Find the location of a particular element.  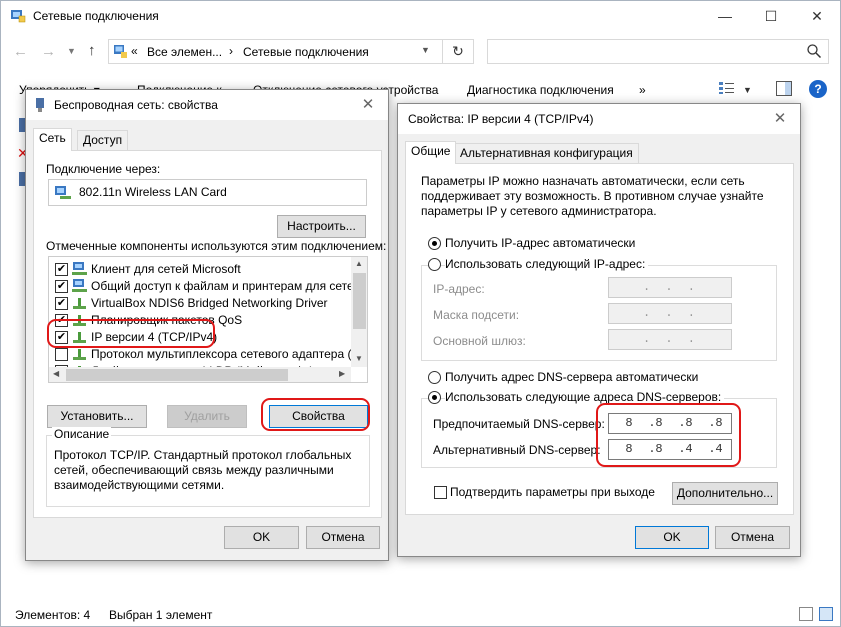

highlight-properties-button is located at coordinates (315, 414).